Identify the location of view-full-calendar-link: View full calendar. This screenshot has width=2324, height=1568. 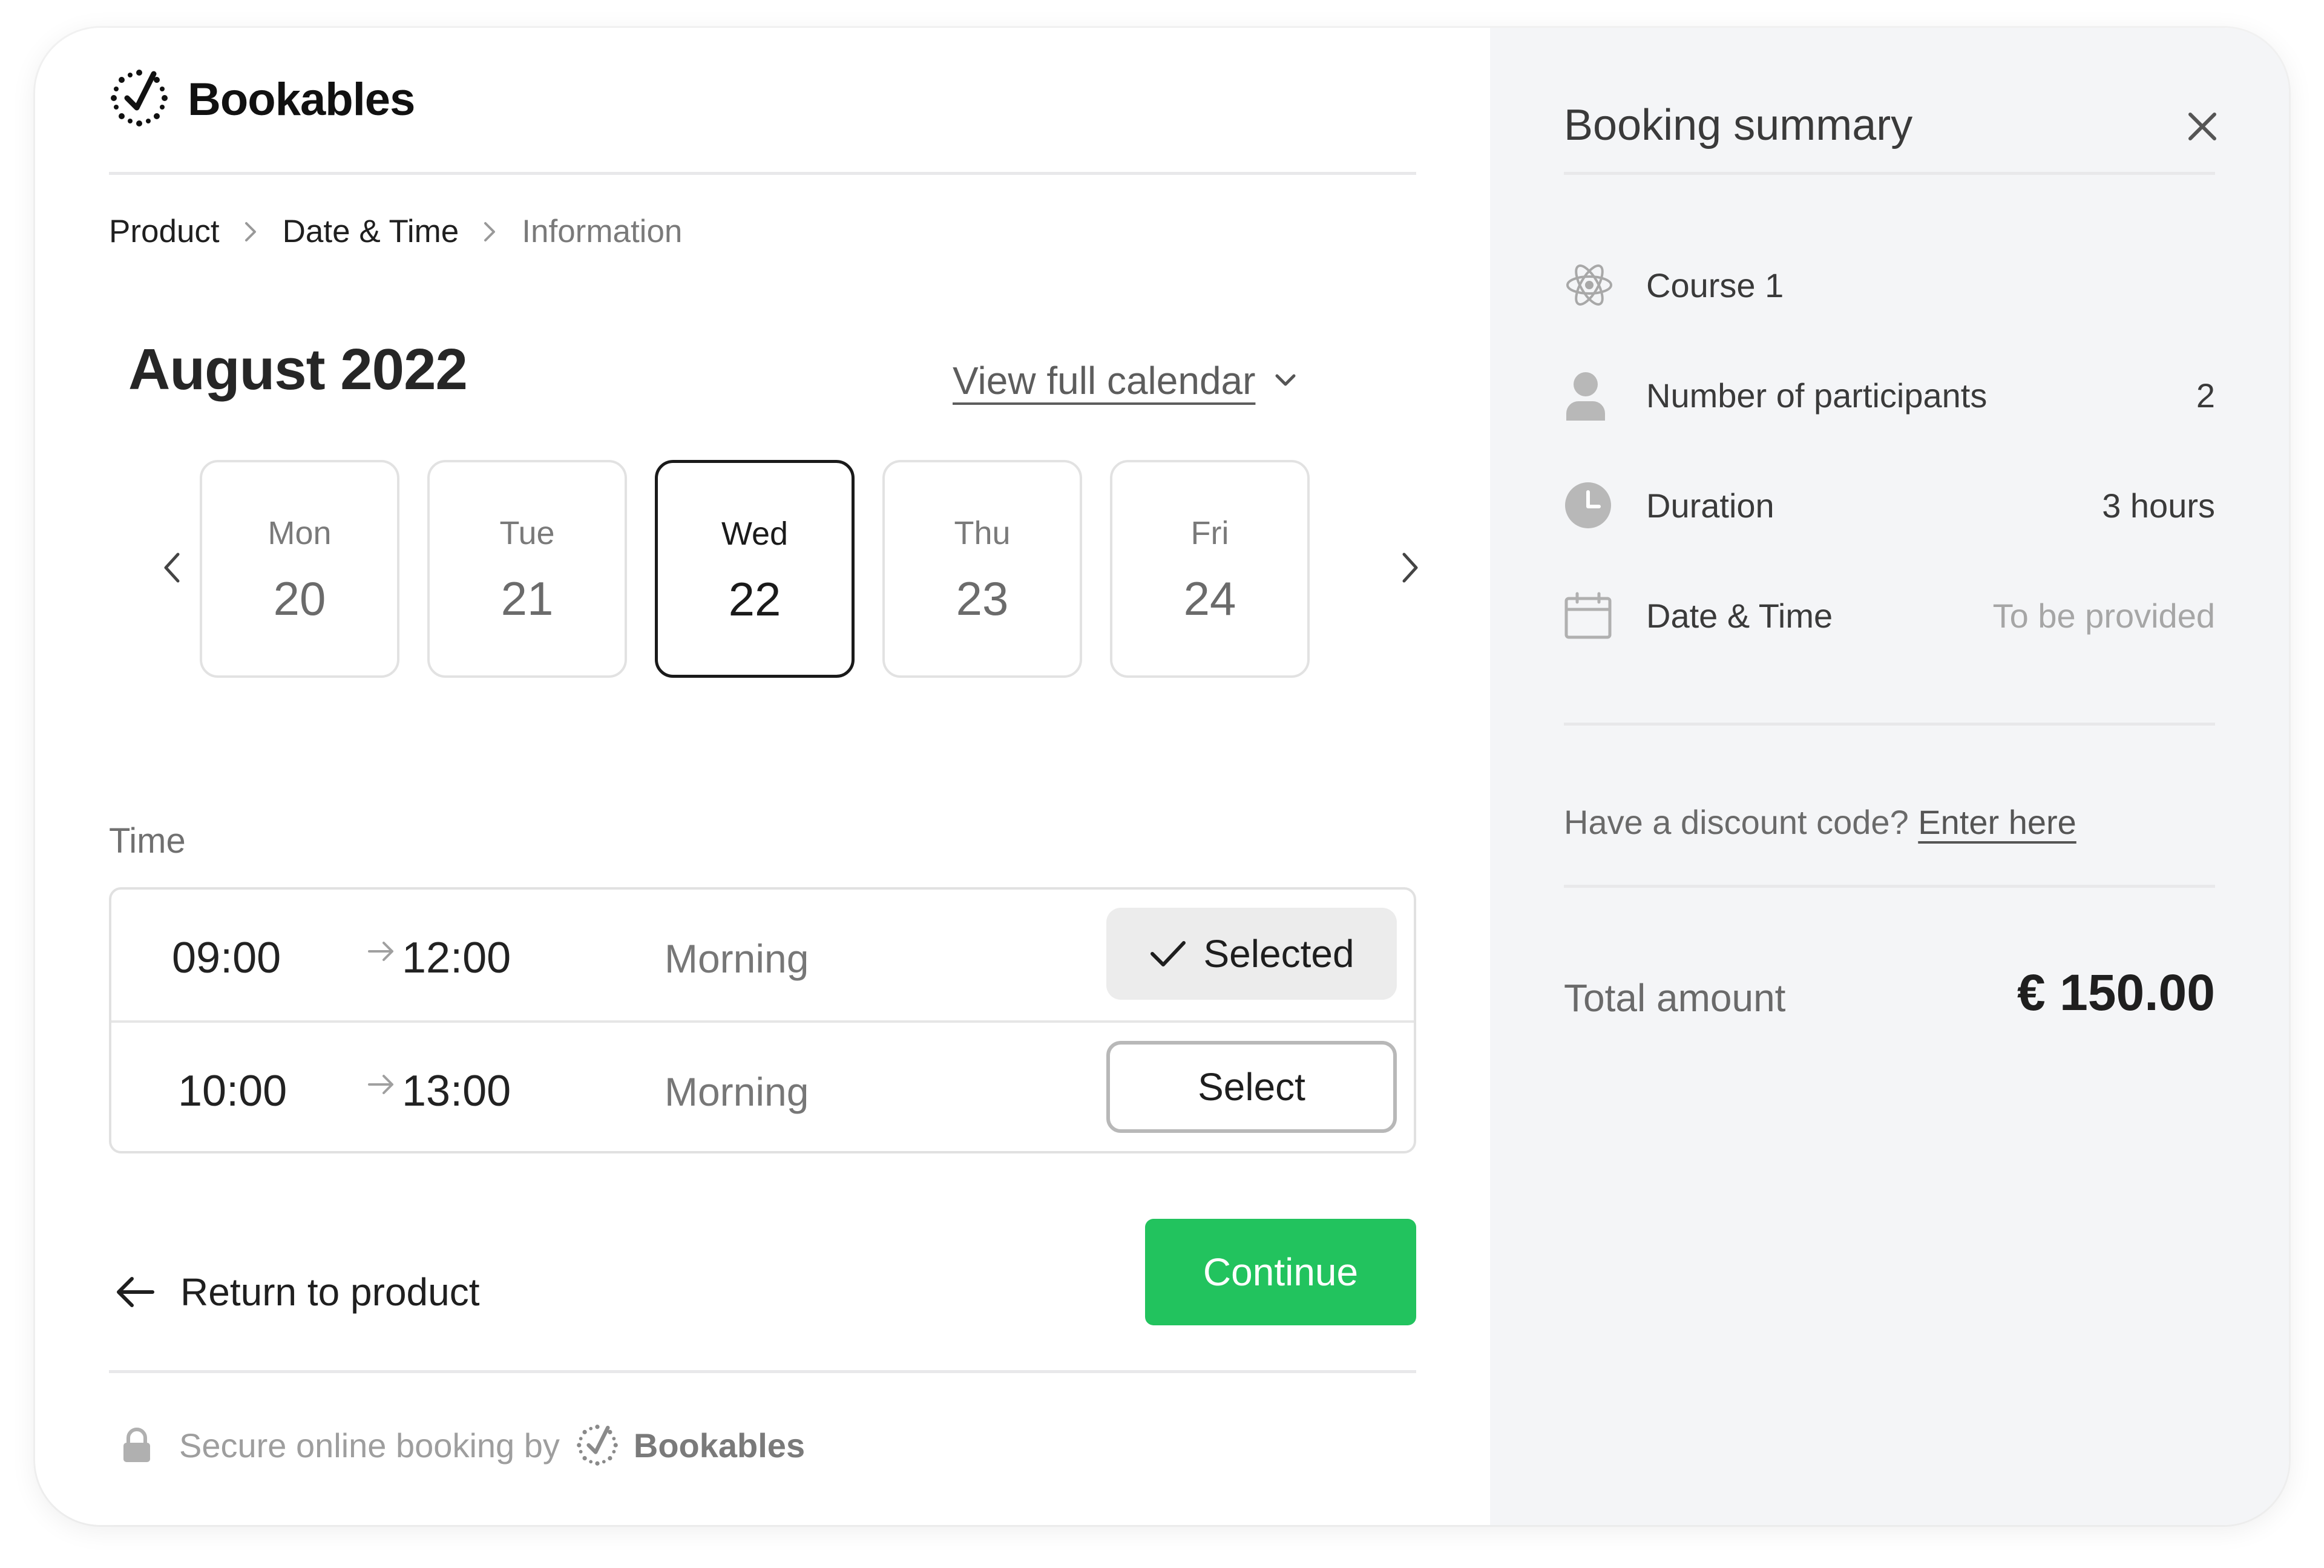
(1125, 380).